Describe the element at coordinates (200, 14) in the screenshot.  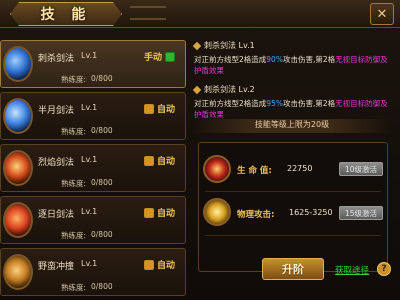
I see `title-bar: 技 能 ✕` at that location.